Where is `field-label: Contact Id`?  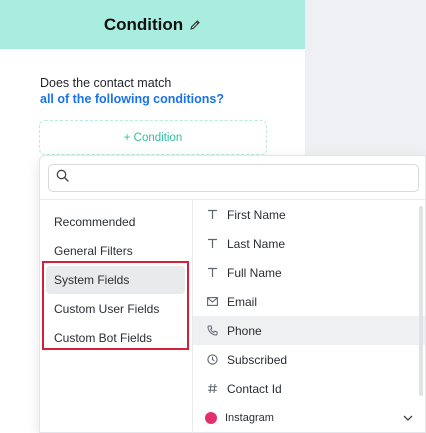 field-label: Contact Id is located at coordinates (254, 388).